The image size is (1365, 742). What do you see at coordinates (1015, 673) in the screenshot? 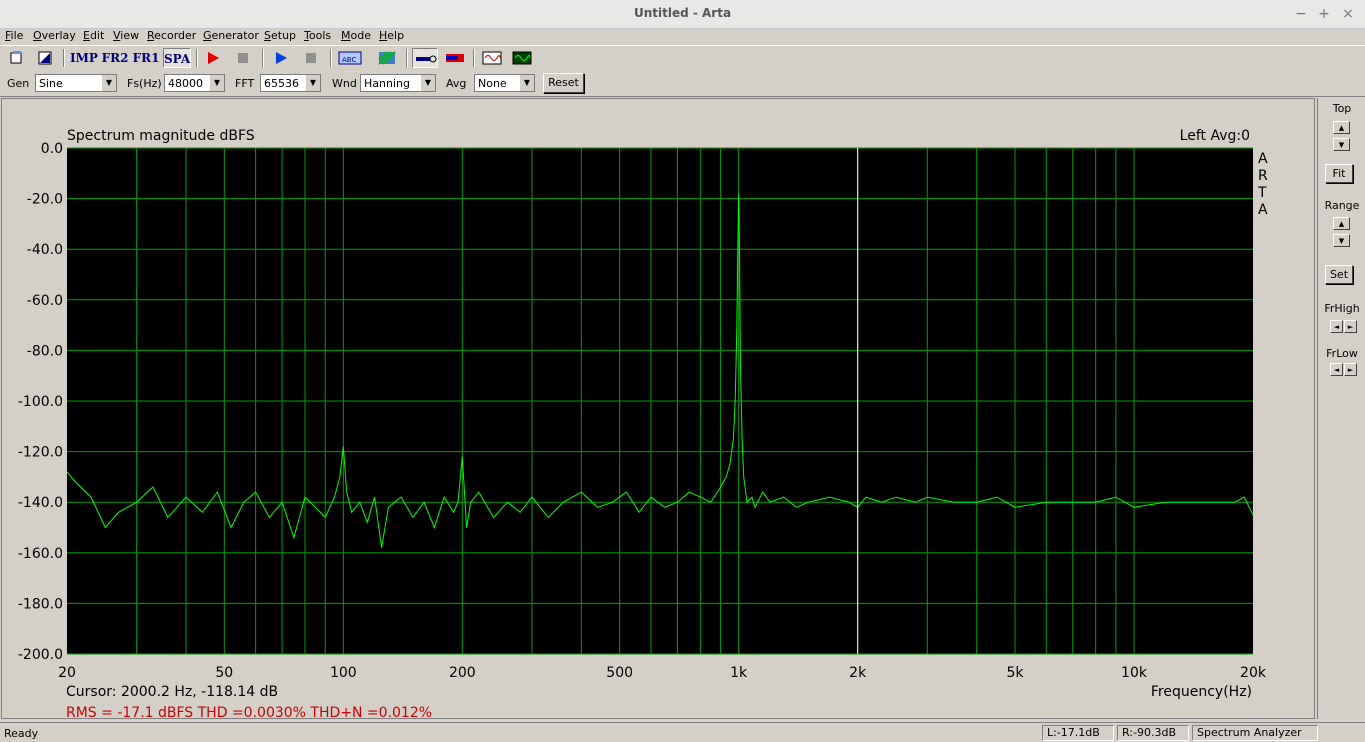
I see `x-tick-label: 5k` at bounding box center [1015, 673].